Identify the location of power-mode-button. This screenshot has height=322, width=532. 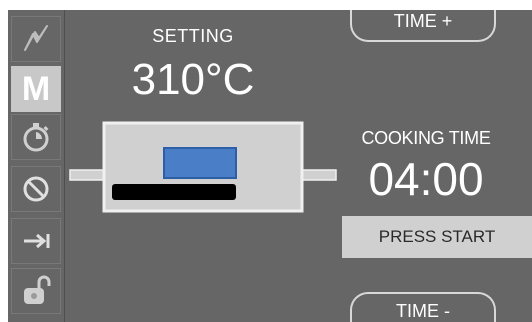
(36, 39).